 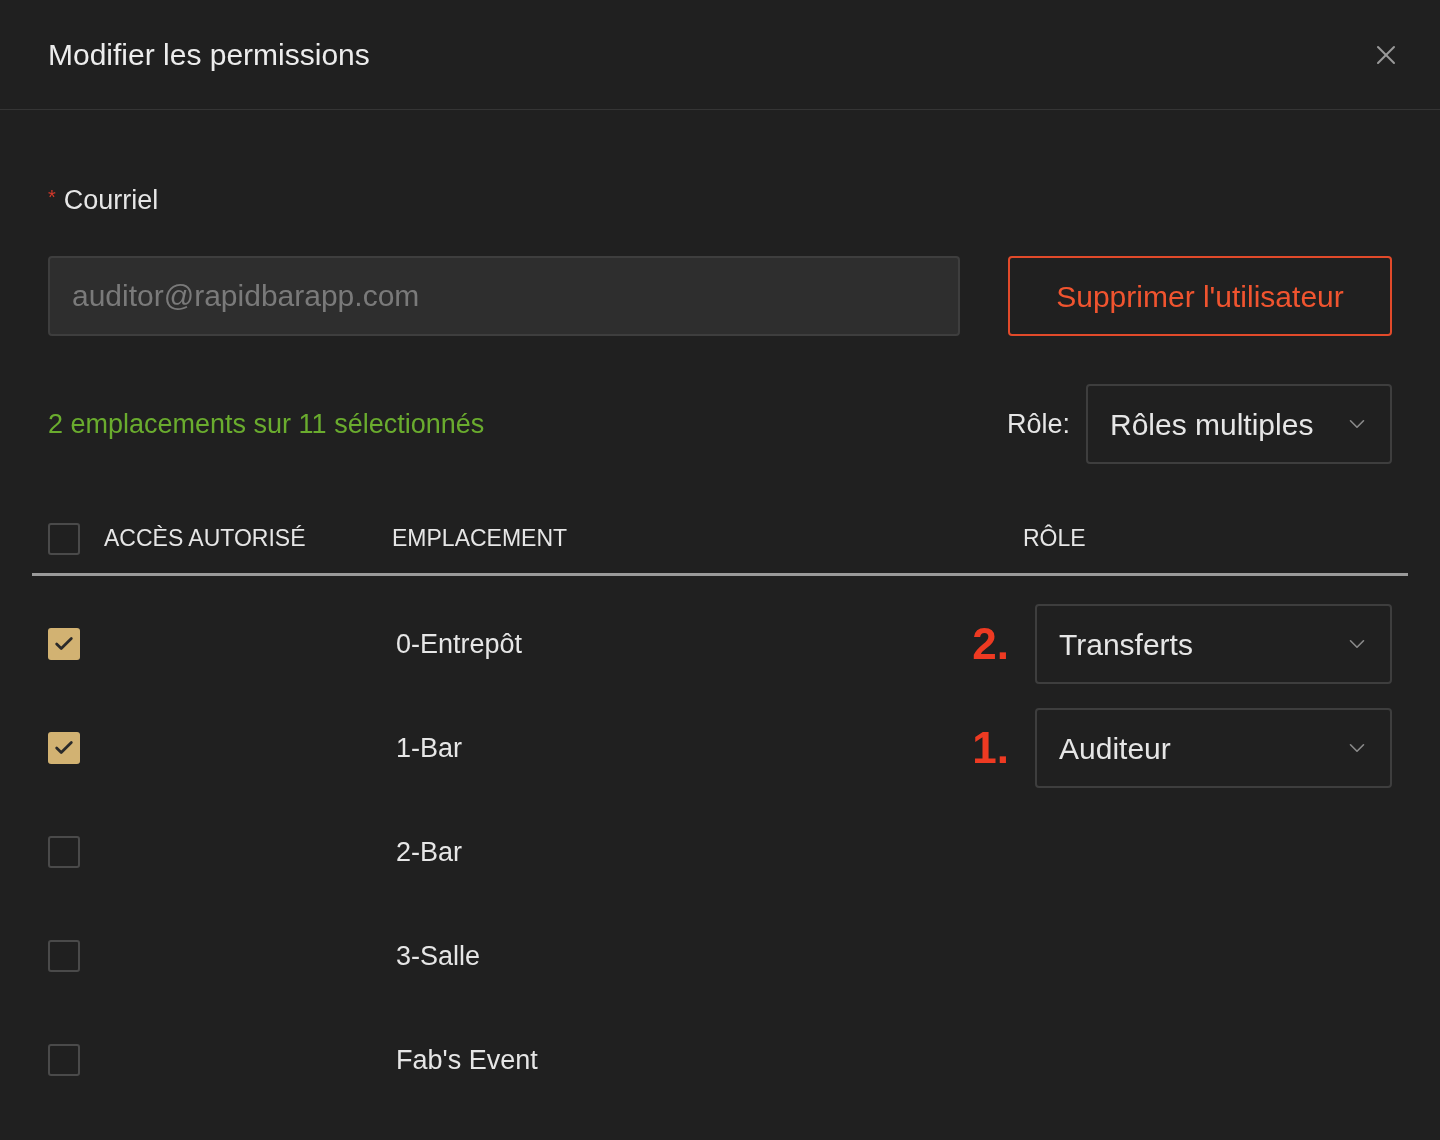 I want to click on delete-user-button: Supprimer l'utilisateur, so click(x=1200, y=296).